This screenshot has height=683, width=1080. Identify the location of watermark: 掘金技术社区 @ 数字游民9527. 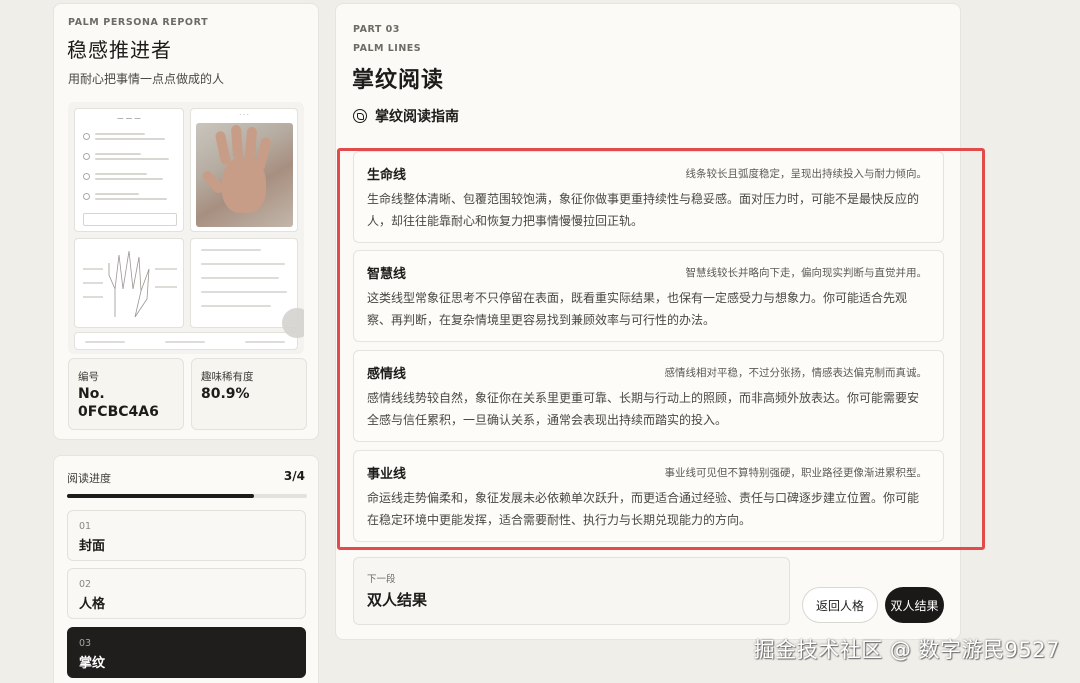
(906, 650).